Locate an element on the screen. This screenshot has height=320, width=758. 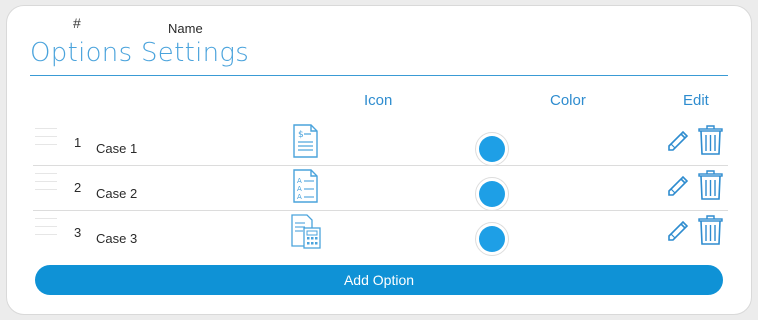
answer-sheet-icon: A A A is located at coordinates (306, 186).